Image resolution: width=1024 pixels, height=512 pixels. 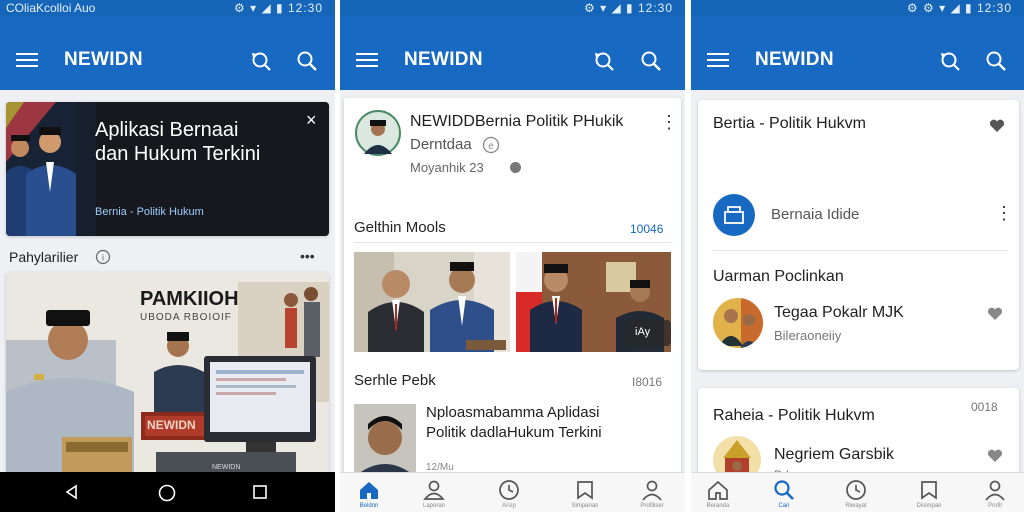 What do you see at coordinates (585, 506) in the screenshot?
I see `nav-label: Simpanan` at bounding box center [585, 506].